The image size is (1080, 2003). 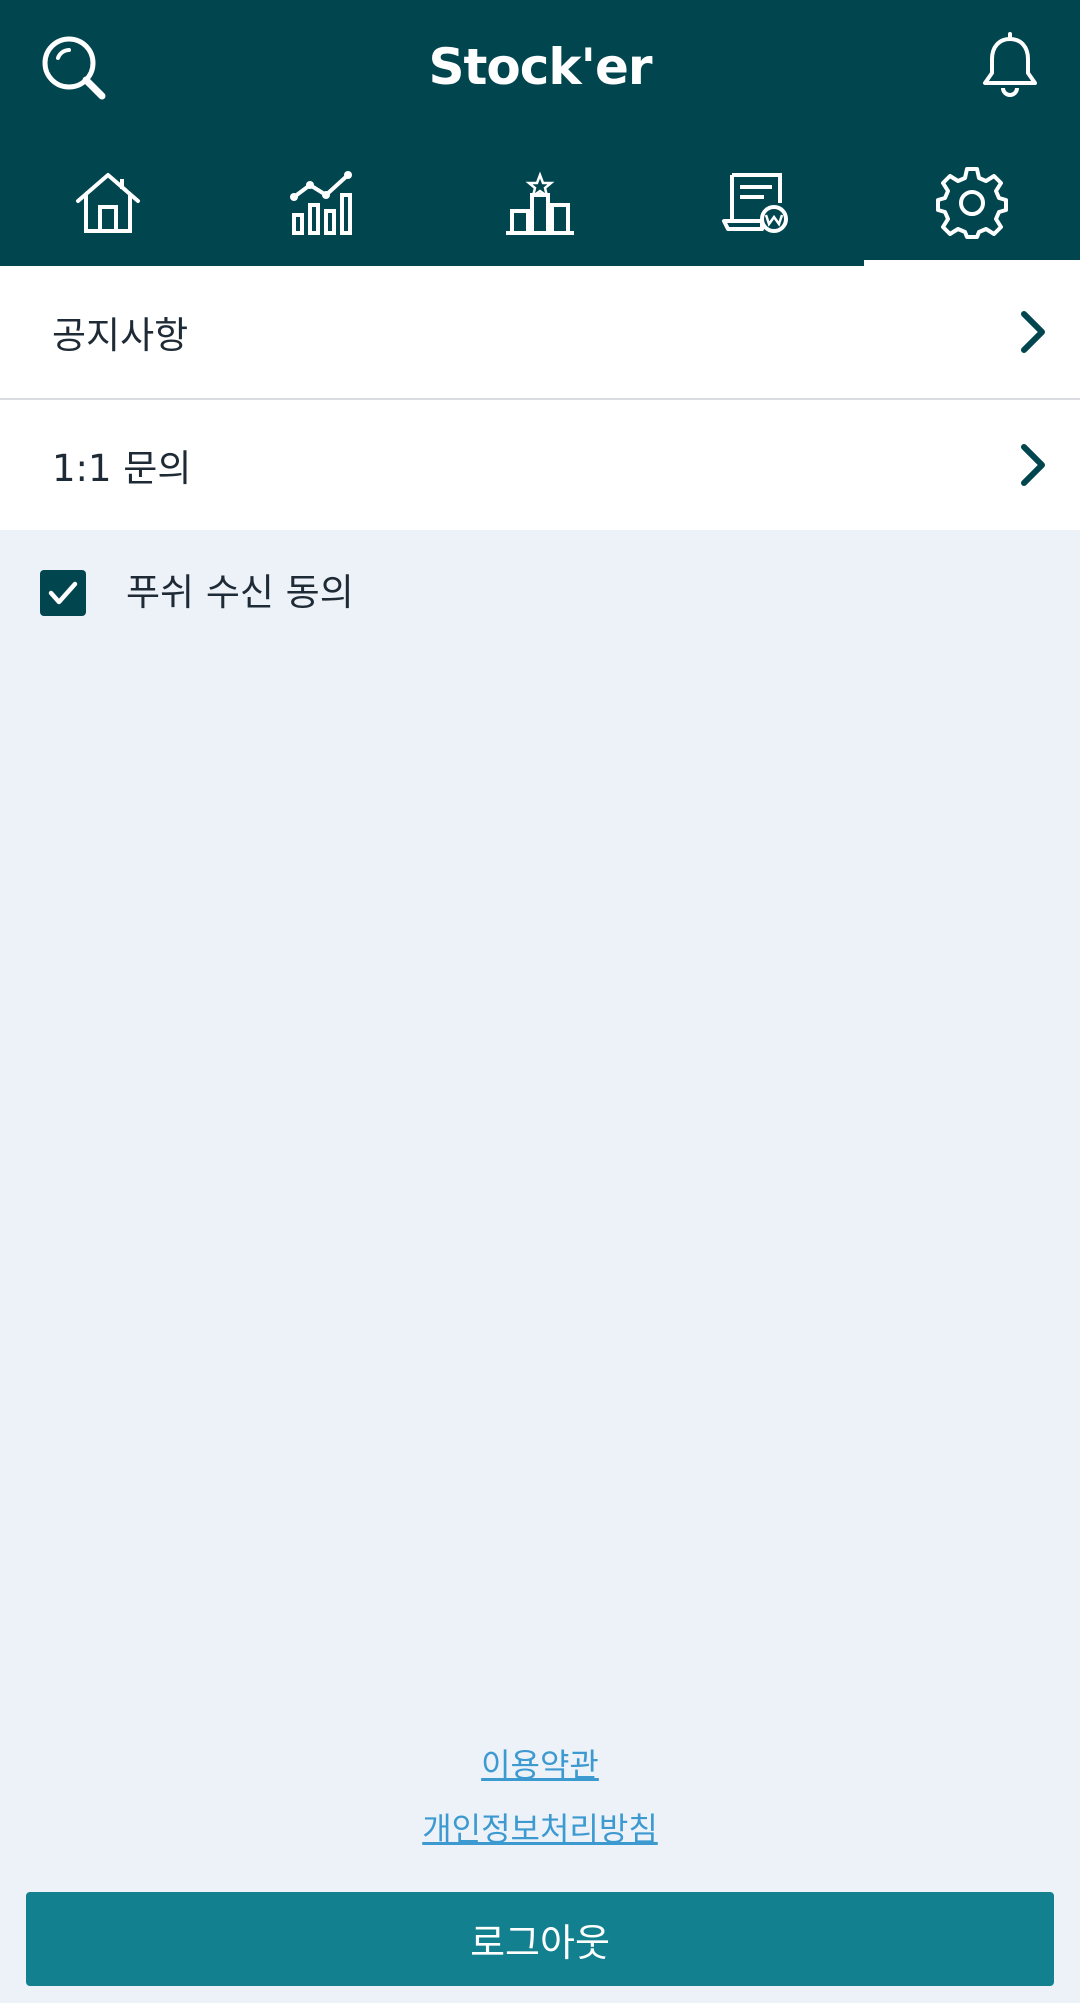 I want to click on app-header: Stock'er, so click(x=540, y=133).